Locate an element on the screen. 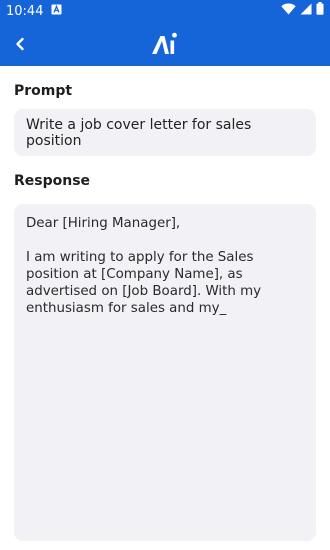 The width and height of the screenshot is (330, 550). prompt-label: Prompt is located at coordinates (43, 91).